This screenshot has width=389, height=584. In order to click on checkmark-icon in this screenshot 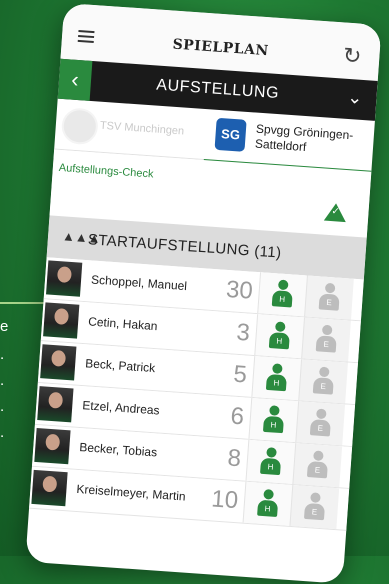, I will do `click(335, 212)`.